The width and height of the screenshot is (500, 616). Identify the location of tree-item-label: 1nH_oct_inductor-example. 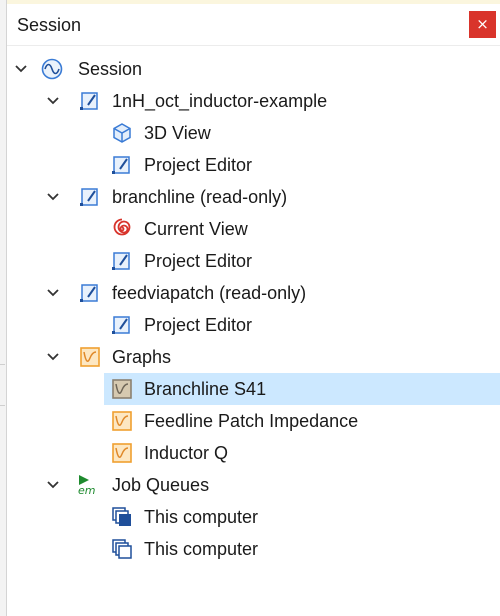
(220, 101).